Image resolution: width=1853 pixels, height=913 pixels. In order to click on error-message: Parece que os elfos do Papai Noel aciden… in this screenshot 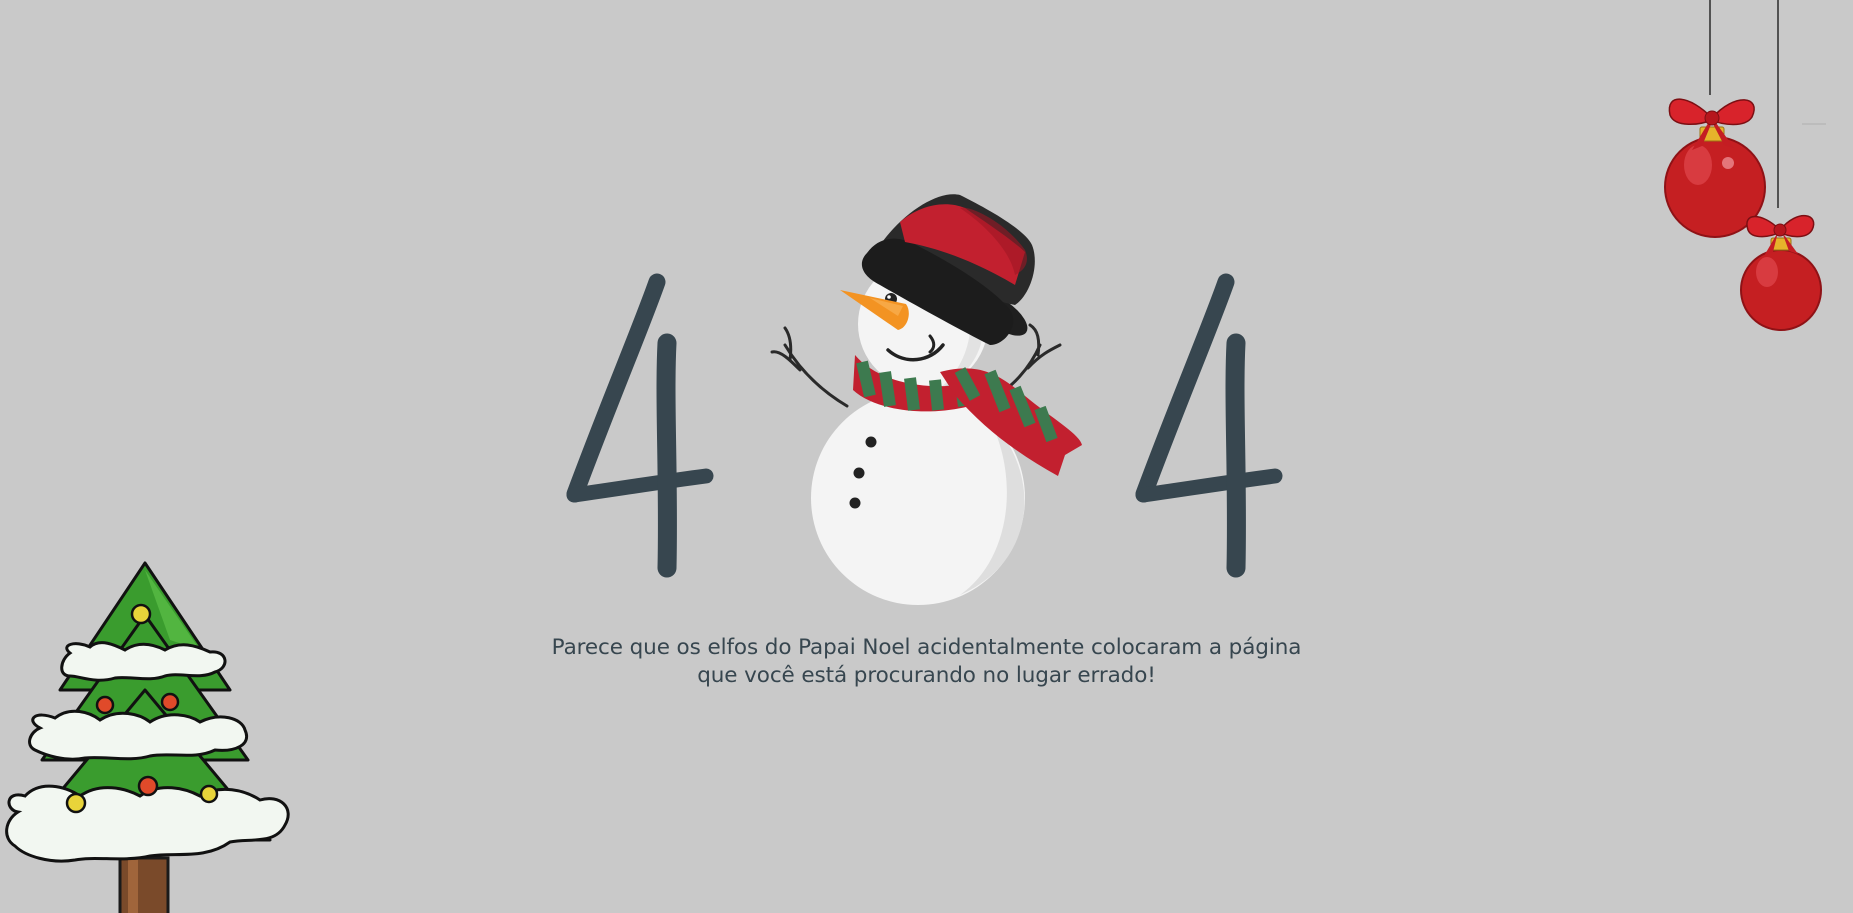, I will do `click(926, 662)`.